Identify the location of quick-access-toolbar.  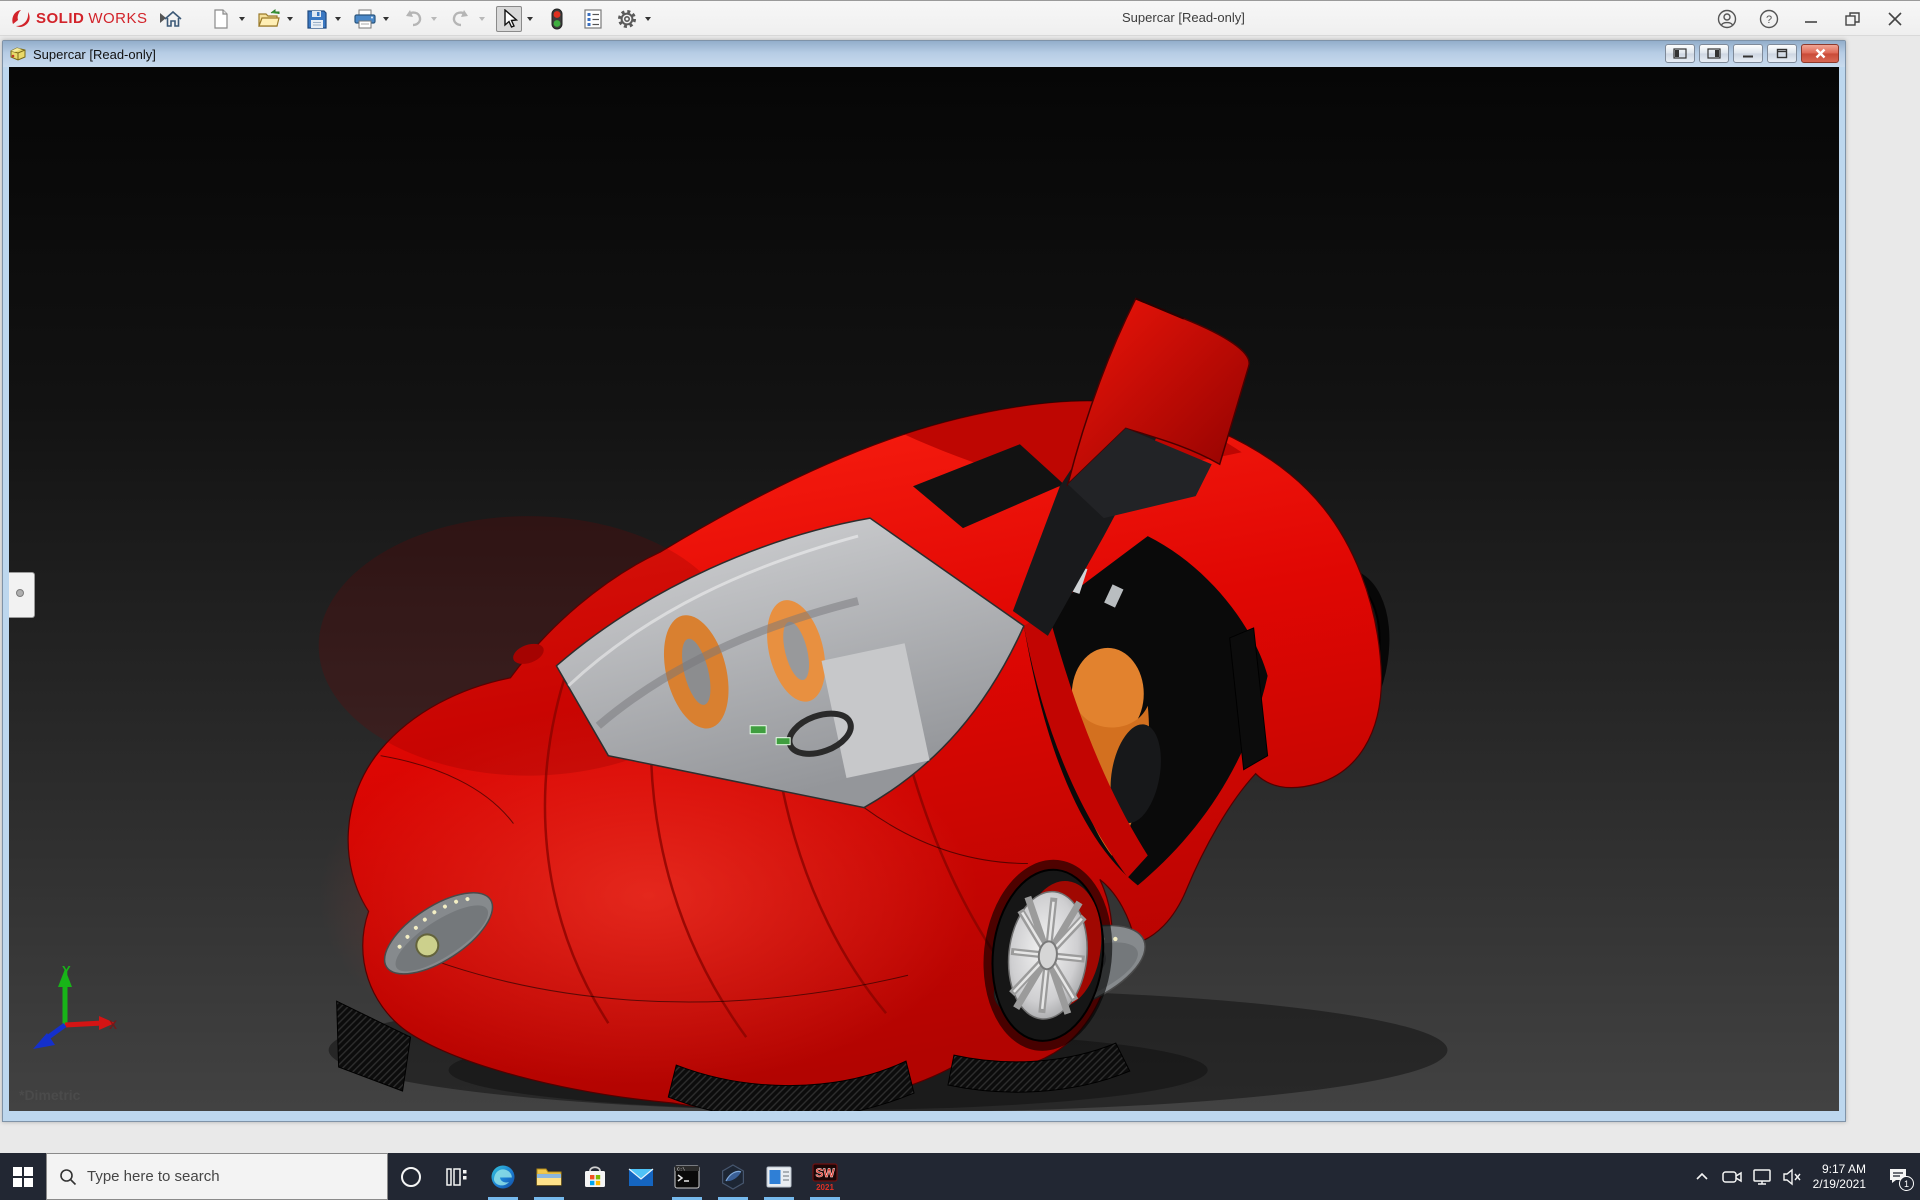
(410, 19).